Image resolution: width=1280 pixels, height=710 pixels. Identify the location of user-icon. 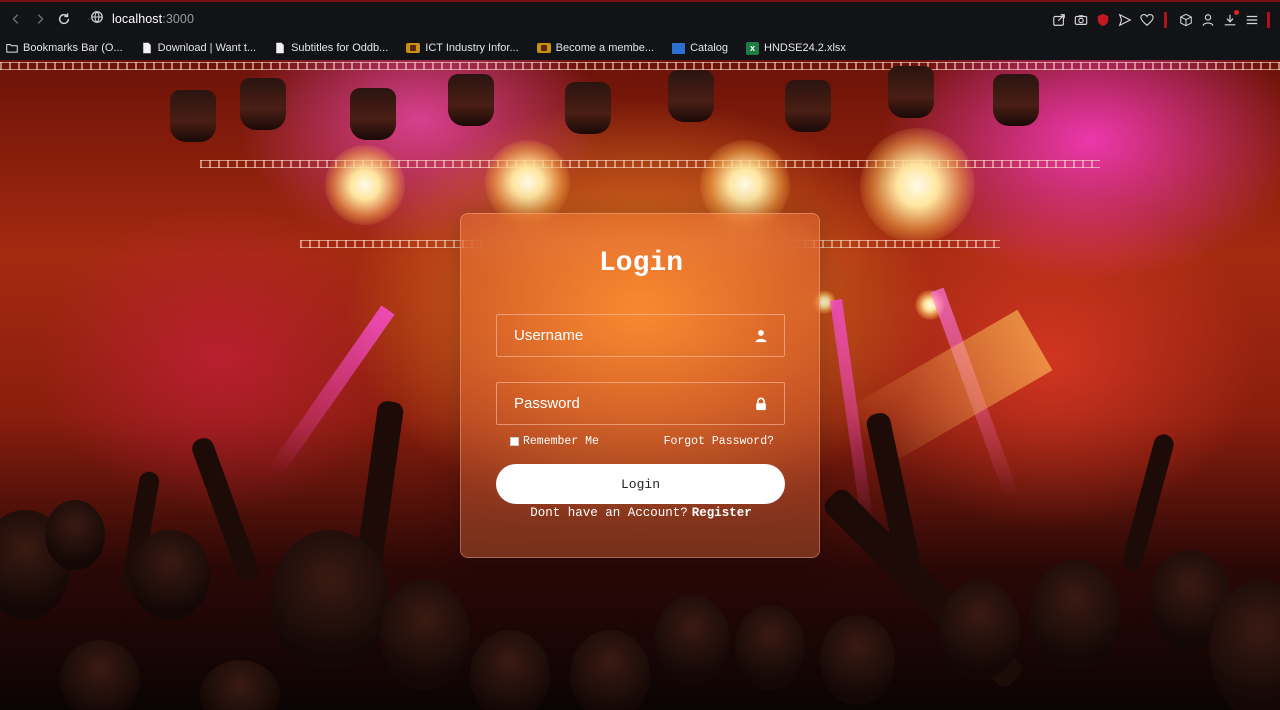
(761, 336).